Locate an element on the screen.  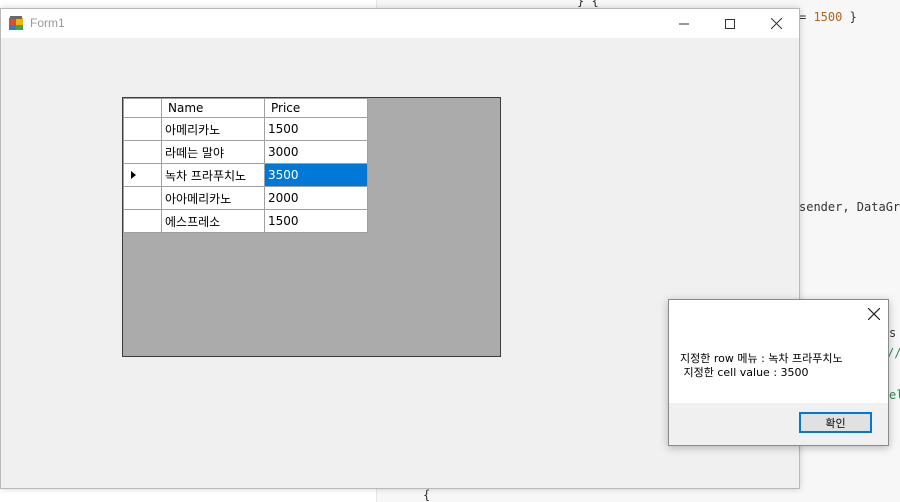
column-header-price: Price is located at coordinates (316, 108).